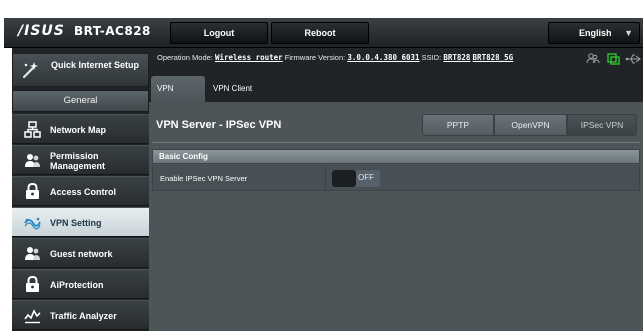  I want to click on model-name: BRT-AC828, so click(112, 31).